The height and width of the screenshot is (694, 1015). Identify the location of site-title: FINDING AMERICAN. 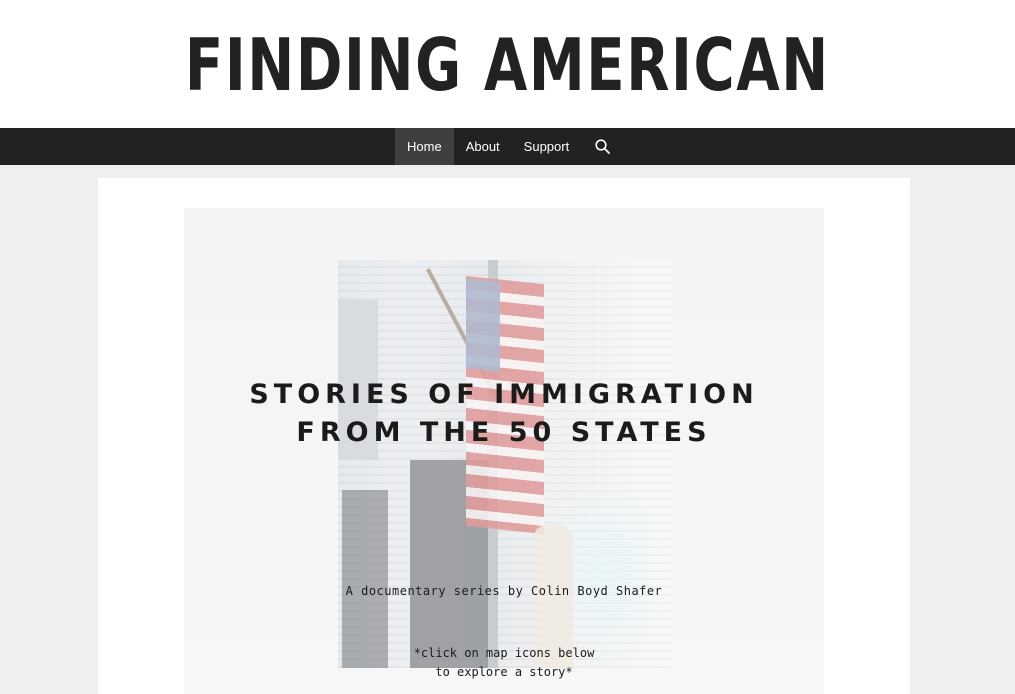
(508, 65).